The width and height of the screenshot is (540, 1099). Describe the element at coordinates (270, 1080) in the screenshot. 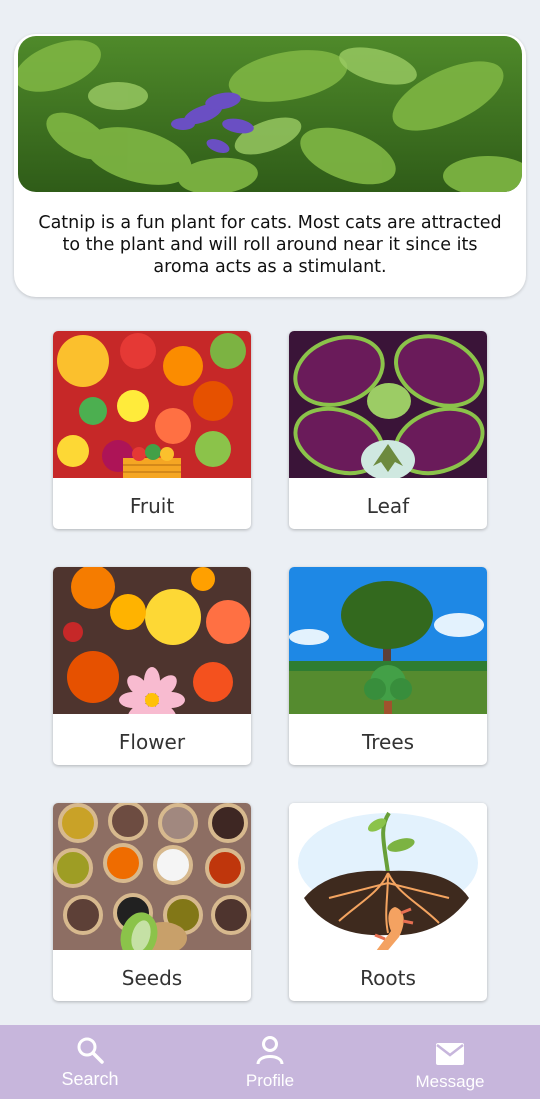

I see `nav-label-profile: Profile` at that location.